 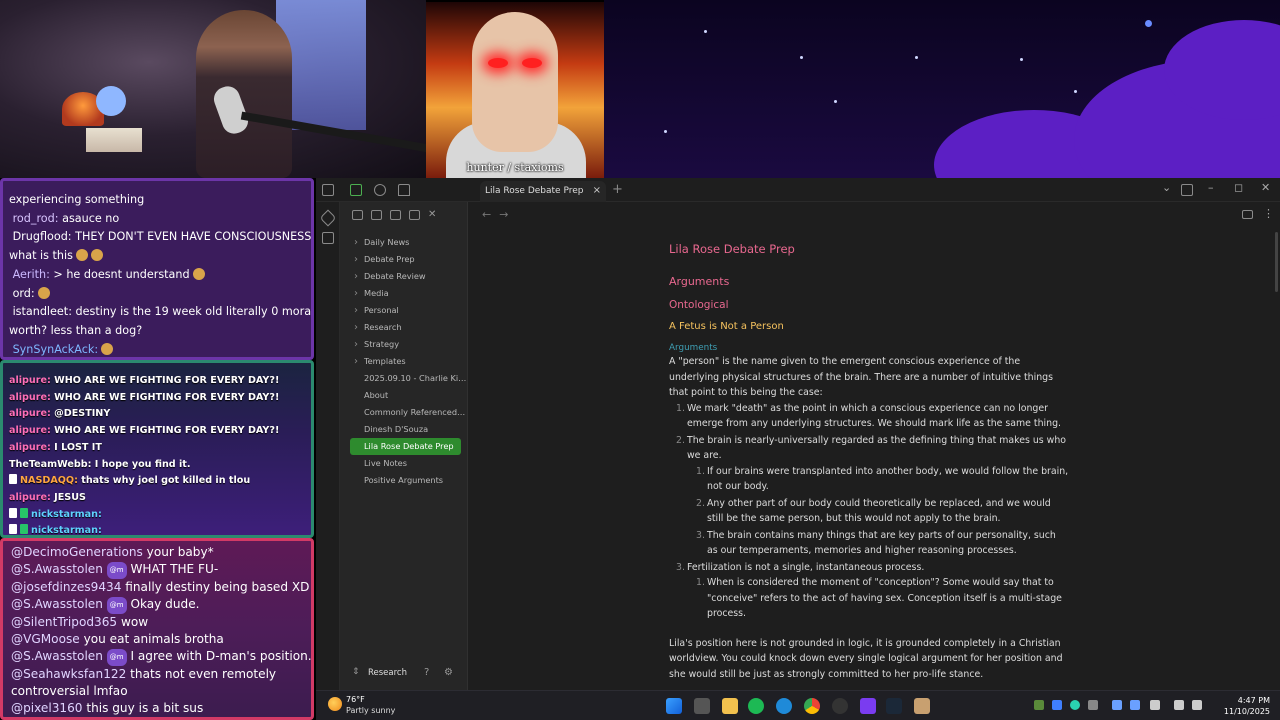 What do you see at coordinates (730, 706) in the screenshot?
I see `file-explorer-icon` at bounding box center [730, 706].